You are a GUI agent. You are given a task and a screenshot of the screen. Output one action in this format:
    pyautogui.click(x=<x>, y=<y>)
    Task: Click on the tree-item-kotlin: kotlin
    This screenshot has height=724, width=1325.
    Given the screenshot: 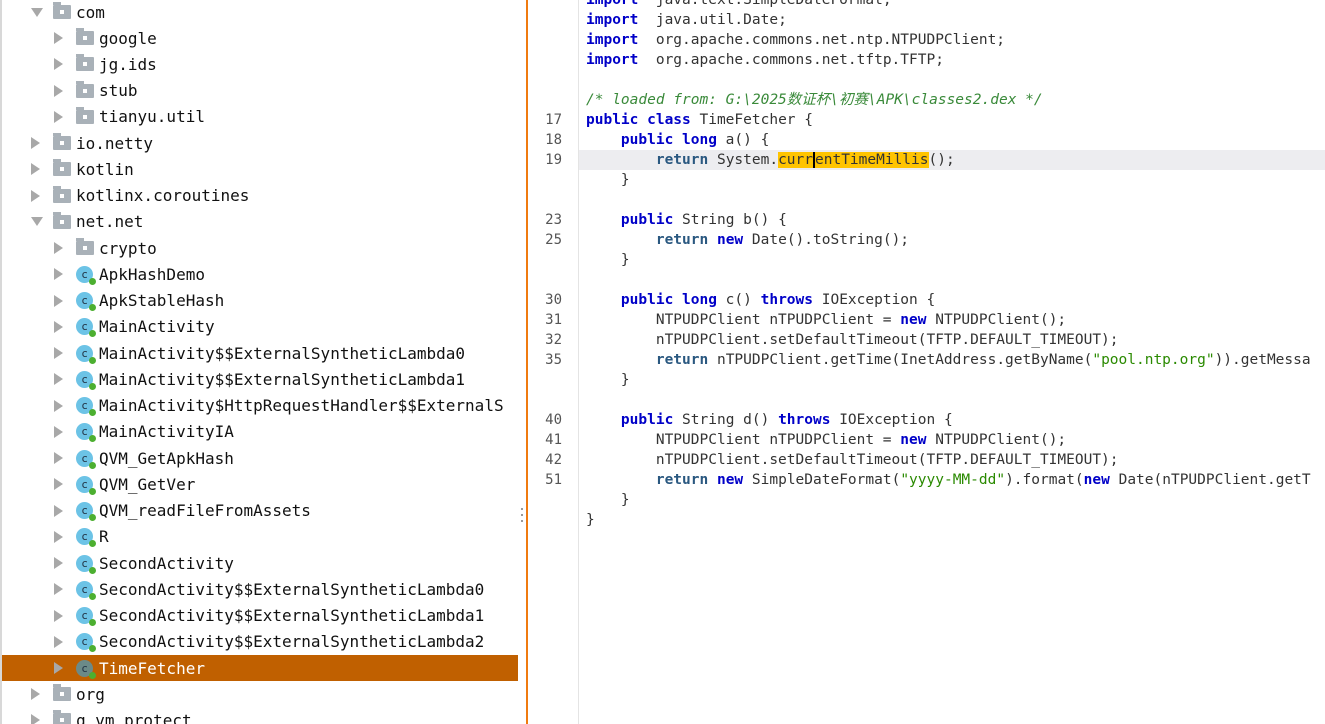 What is the action you would take?
    pyautogui.click(x=260, y=169)
    